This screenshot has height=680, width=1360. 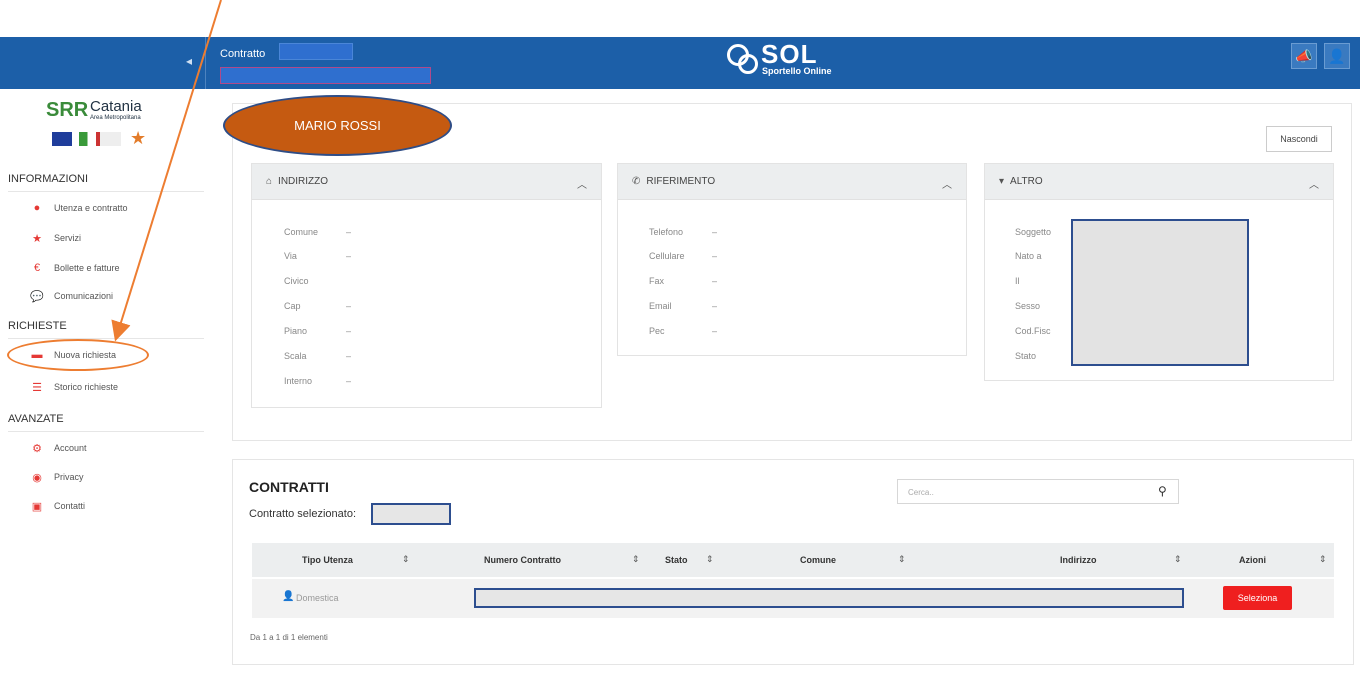 I want to click on phone-icon: ✆, so click(x=636, y=181).